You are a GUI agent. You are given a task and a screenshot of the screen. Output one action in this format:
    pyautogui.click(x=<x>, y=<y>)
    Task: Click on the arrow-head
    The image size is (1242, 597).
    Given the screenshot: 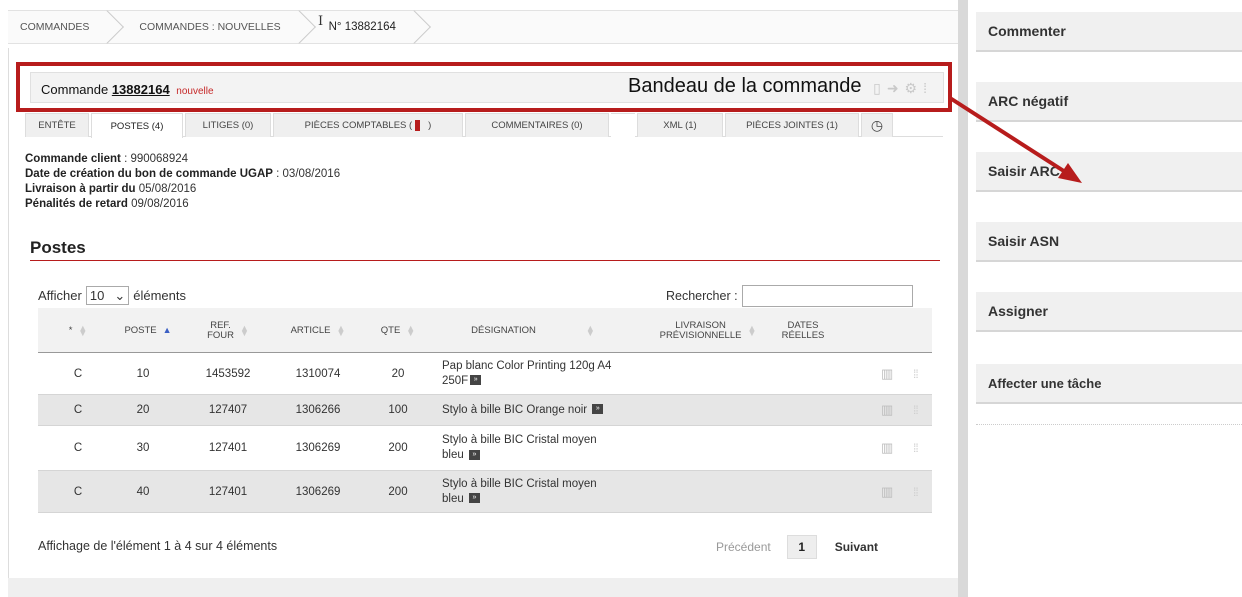 What is the action you would take?
    pyautogui.click(x=1070, y=173)
    